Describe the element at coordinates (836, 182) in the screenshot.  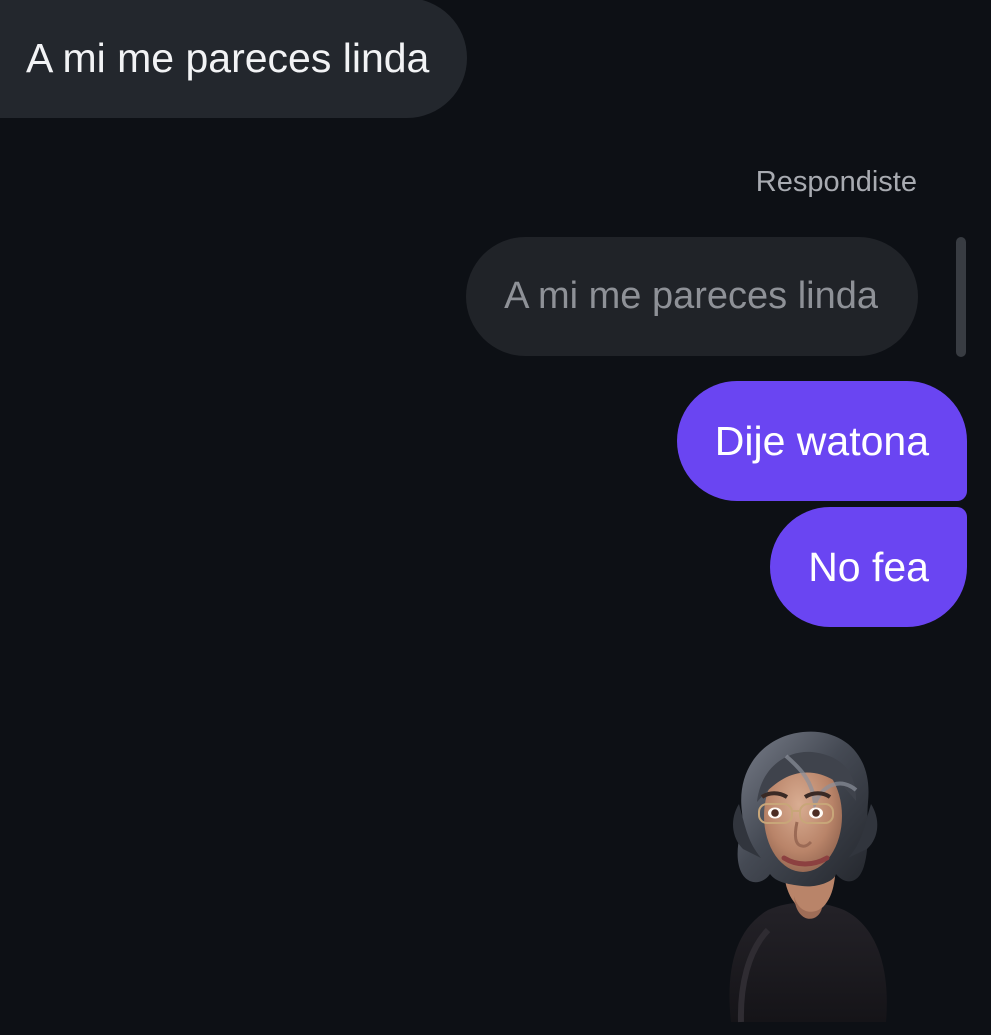
I see `reply-indicator-label: Respondiste` at that location.